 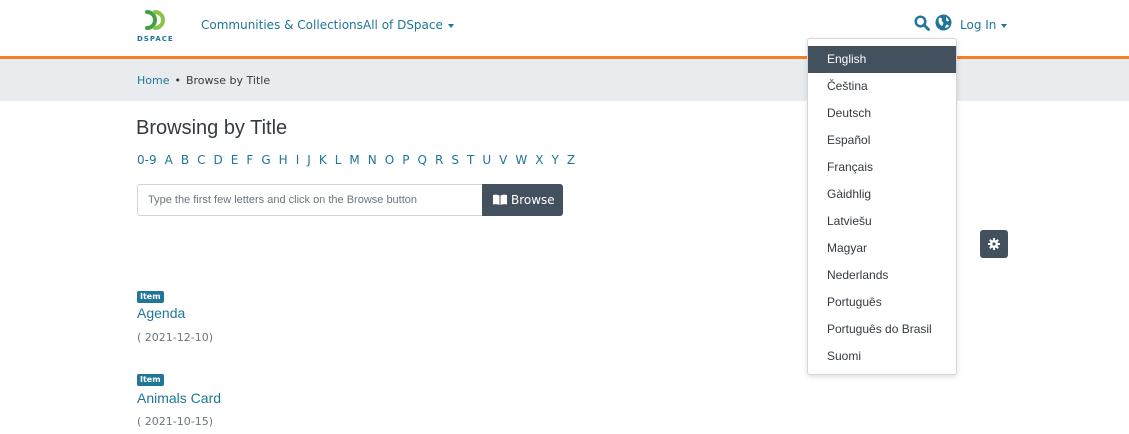 I want to click on alpha-link: X, so click(x=539, y=160).